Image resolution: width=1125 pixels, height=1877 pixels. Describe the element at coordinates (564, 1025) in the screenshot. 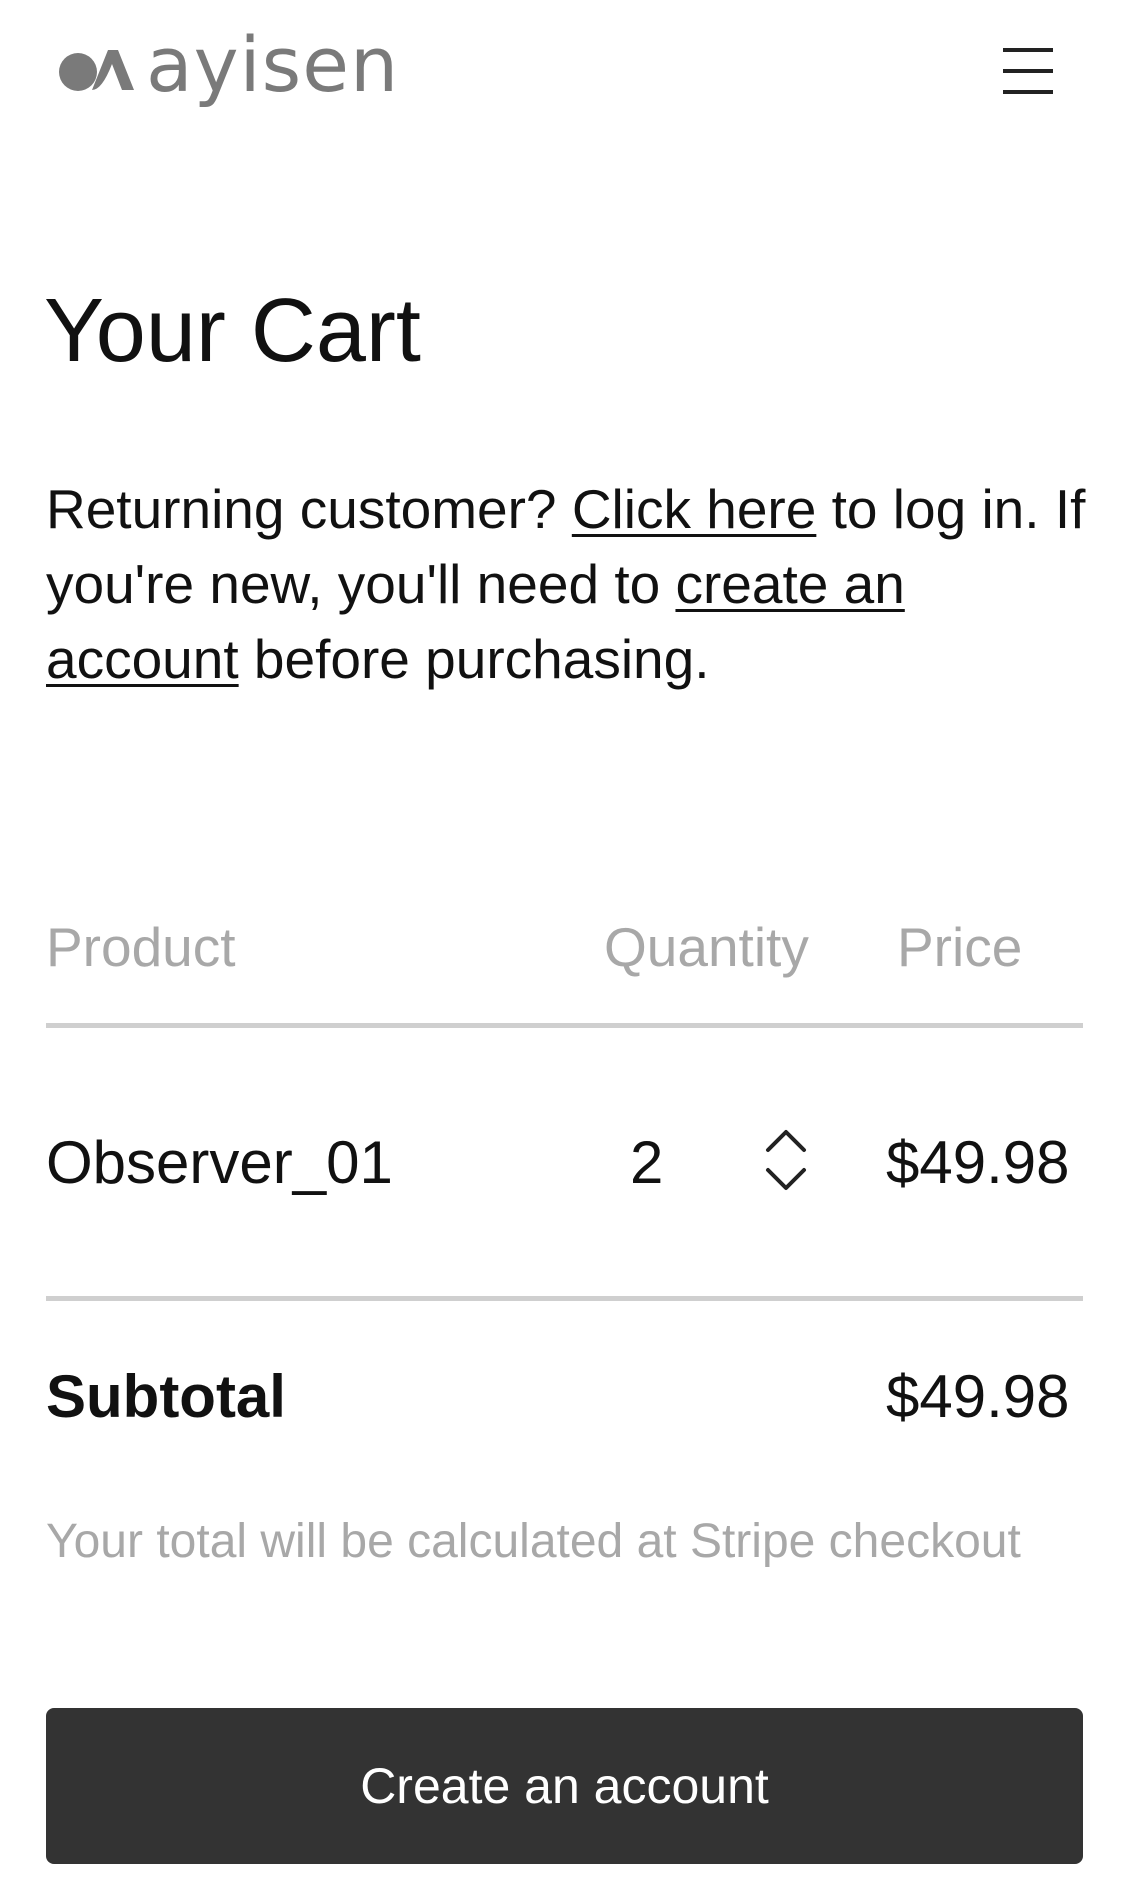

I see `table-header-divider` at that location.